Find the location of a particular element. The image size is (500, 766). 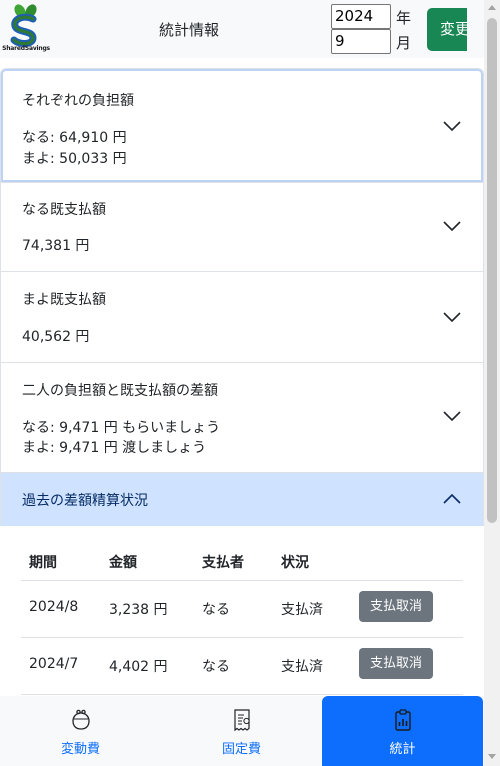

nav-label: 固定費 is located at coordinates (241, 749).